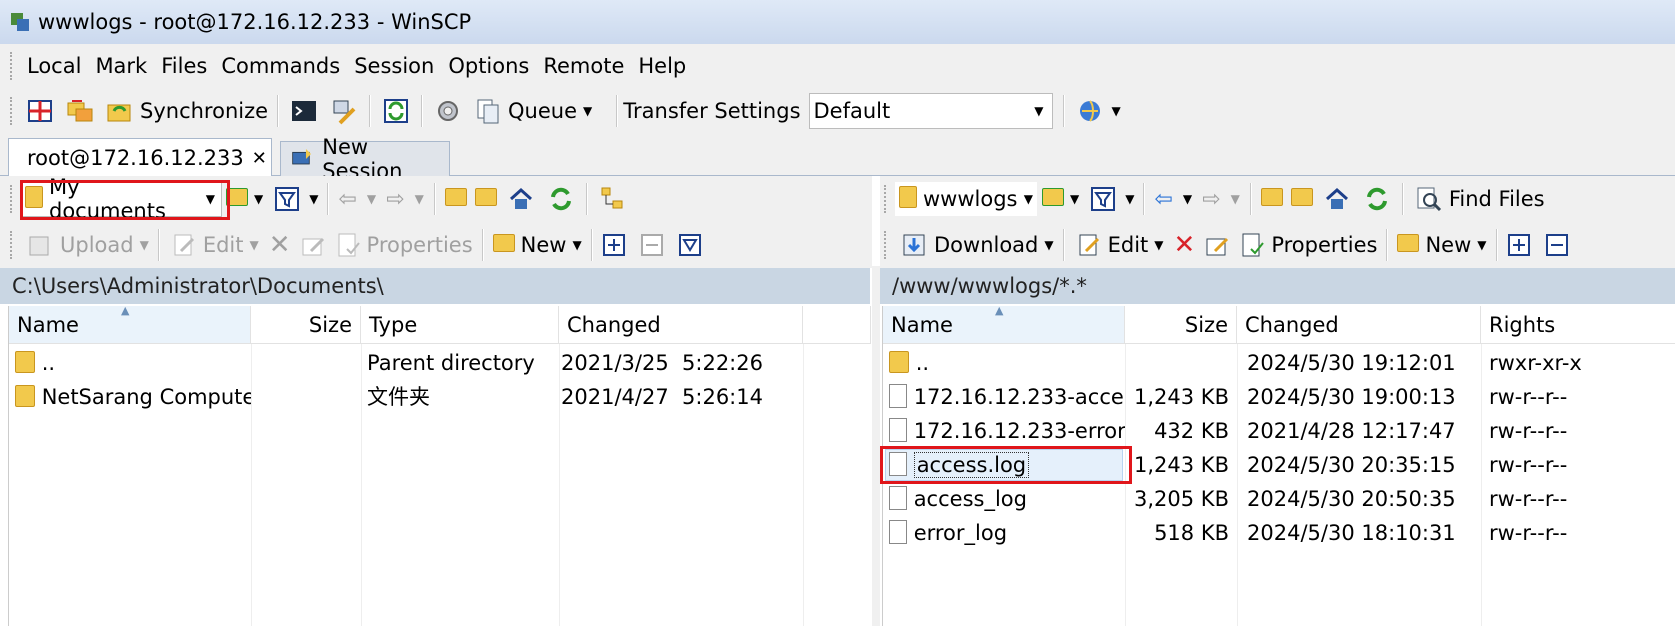 Image resolution: width=1675 pixels, height=626 pixels. Describe the element at coordinates (12, 66) in the screenshot. I see `menu-grip` at that location.